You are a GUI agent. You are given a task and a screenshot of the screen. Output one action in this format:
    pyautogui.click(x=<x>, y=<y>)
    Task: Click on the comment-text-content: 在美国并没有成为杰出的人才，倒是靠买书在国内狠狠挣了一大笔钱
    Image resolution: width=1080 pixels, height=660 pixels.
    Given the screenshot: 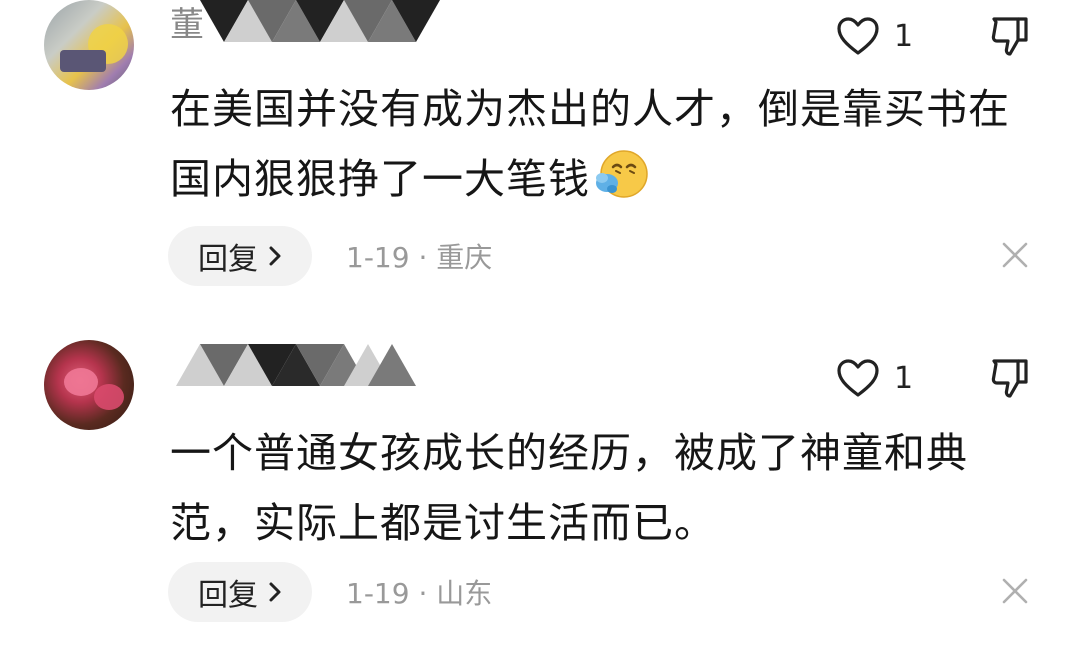 What is the action you would take?
    pyautogui.click(x=590, y=144)
    